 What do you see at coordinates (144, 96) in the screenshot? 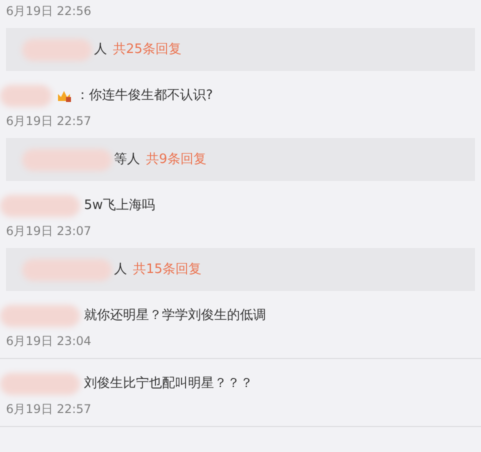
I see `comment-text: ：你连牛俊生都不认识?` at bounding box center [144, 96].